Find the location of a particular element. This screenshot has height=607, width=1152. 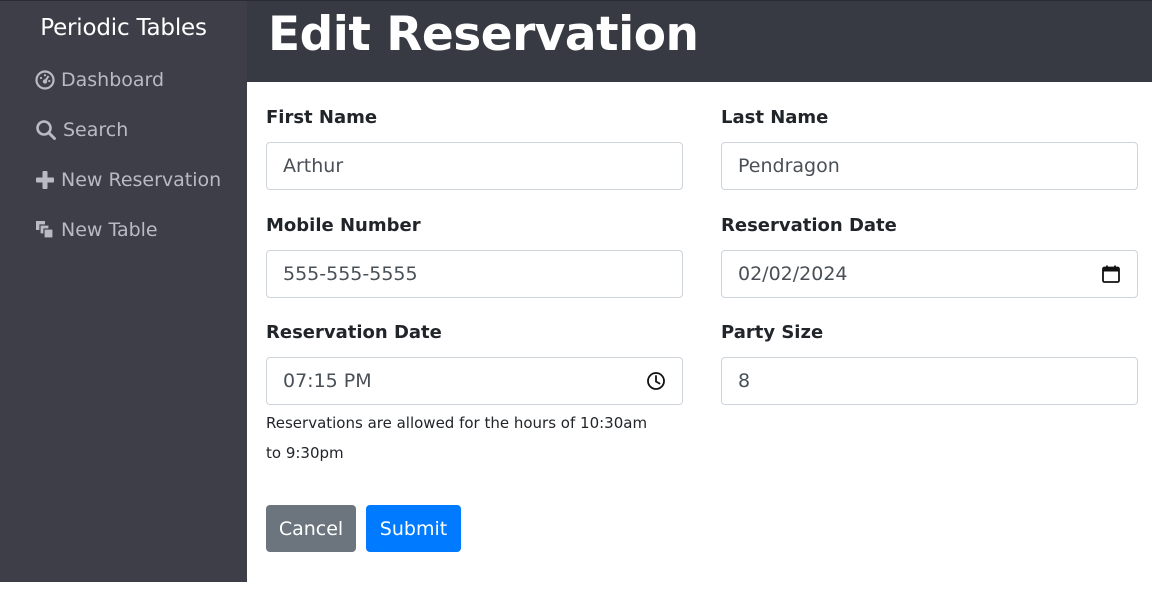

plus-icon is located at coordinates (46, 180).